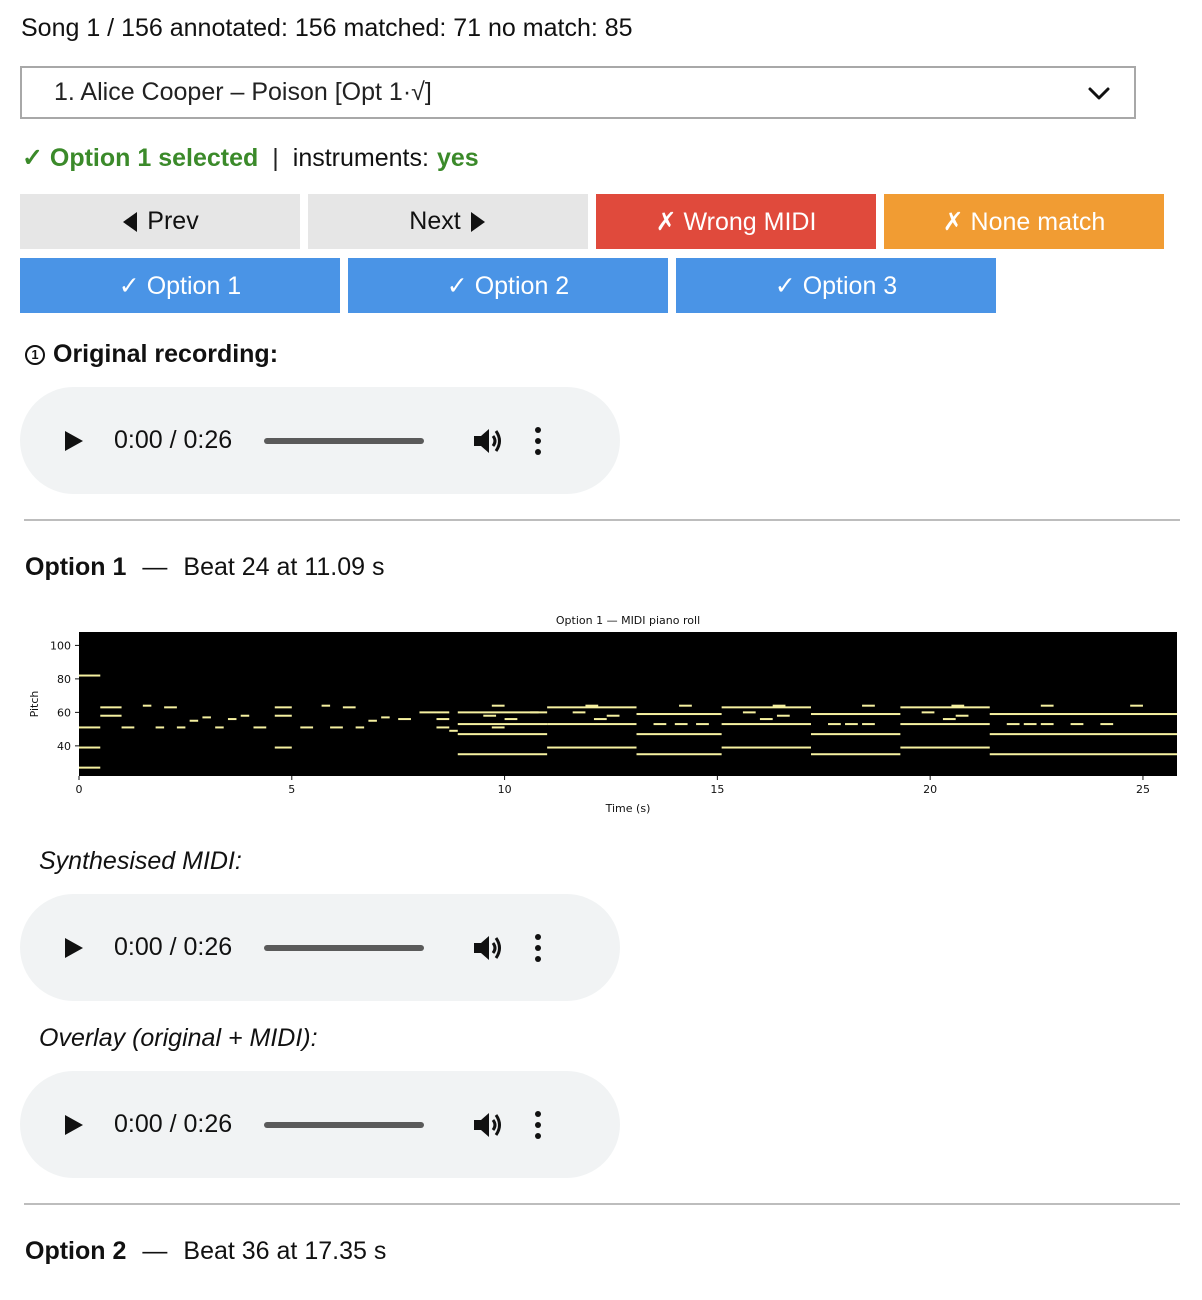 This screenshot has height=1300, width=1202. I want to click on y-tick-label: 80, so click(64, 679).